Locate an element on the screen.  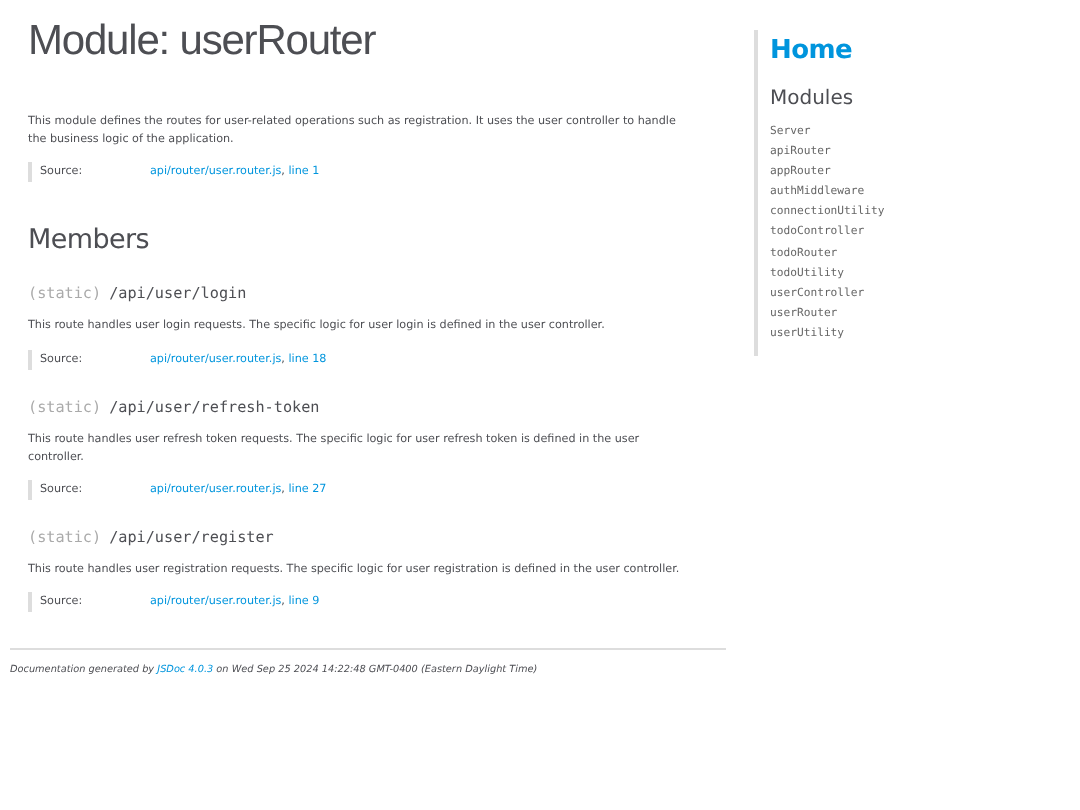
page-title: Module: userRouter is located at coordinates (203, 42).